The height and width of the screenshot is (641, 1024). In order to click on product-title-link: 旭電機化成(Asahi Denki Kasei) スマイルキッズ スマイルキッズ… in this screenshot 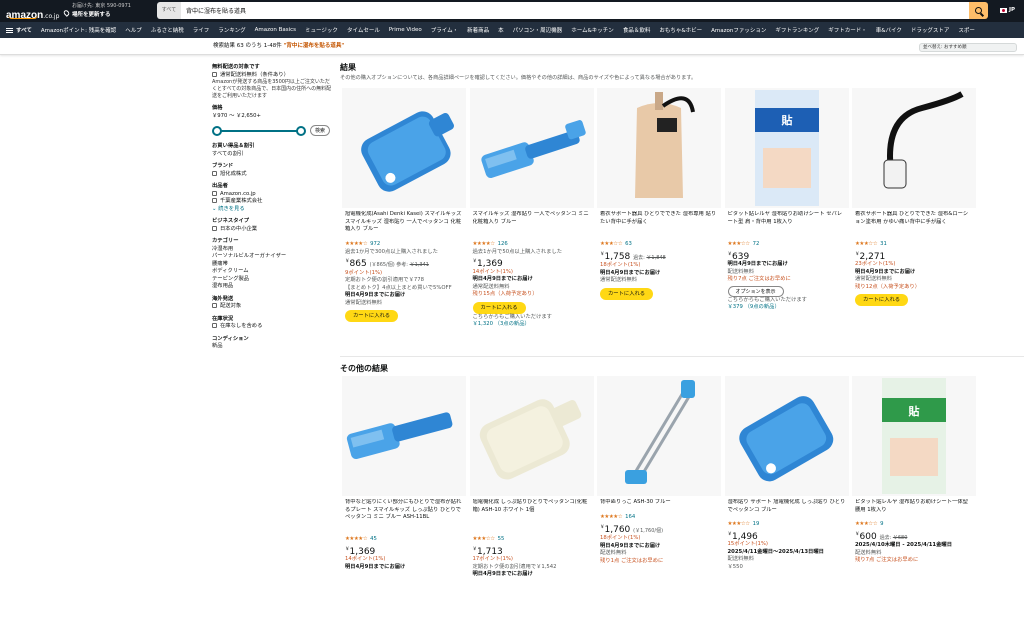, I will do `click(404, 226)`.